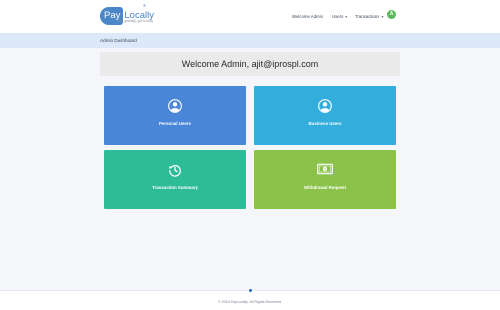  Describe the element at coordinates (325, 187) in the screenshot. I see `withdrawal-request-label: Withdrawal Request` at that location.